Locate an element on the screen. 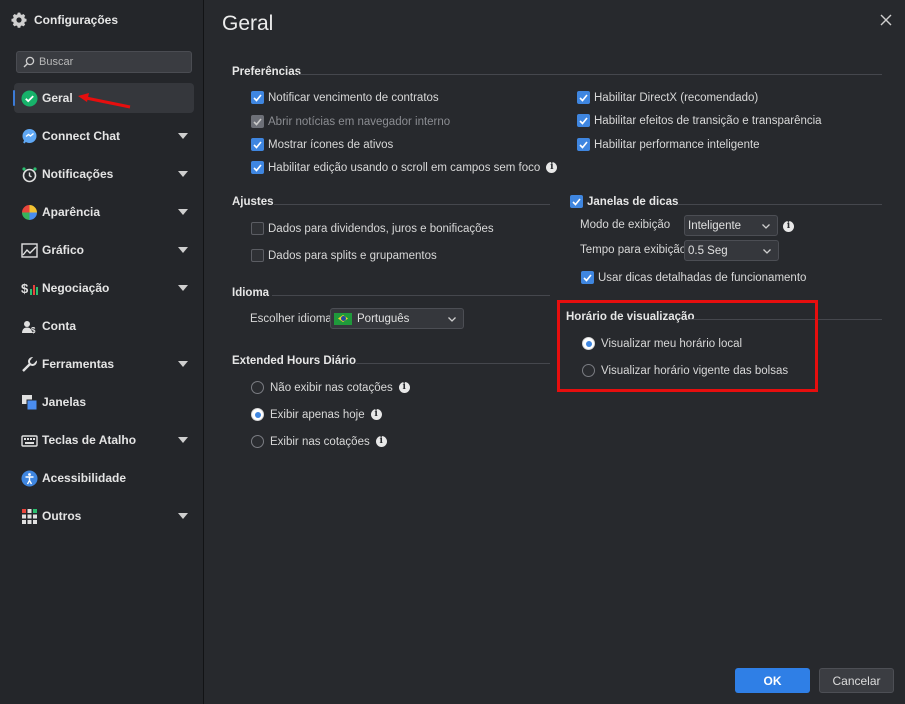  radio-nao-exibir: Não exibir nas cotações i is located at coordinates (330, 387).